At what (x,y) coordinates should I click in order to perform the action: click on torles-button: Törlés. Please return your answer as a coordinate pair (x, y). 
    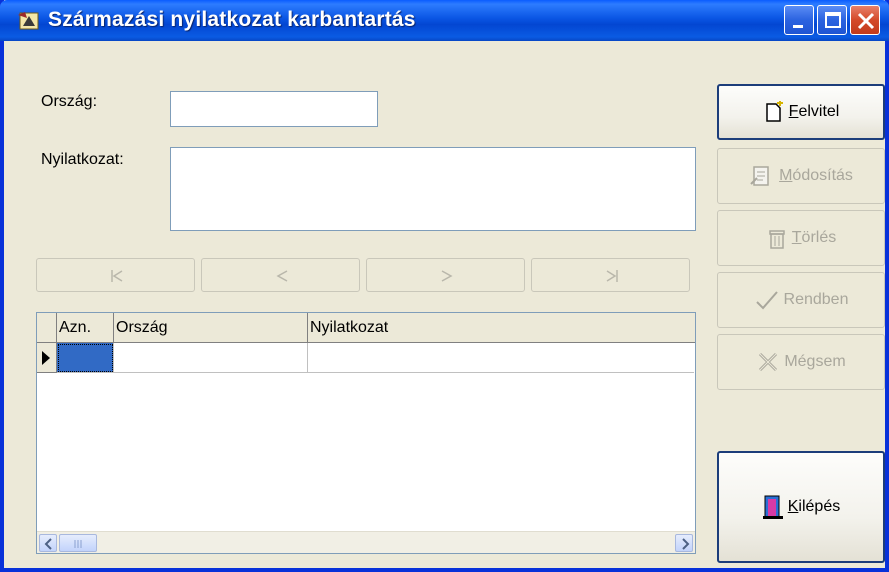
    Looking at the image, I should click on (801, 238).